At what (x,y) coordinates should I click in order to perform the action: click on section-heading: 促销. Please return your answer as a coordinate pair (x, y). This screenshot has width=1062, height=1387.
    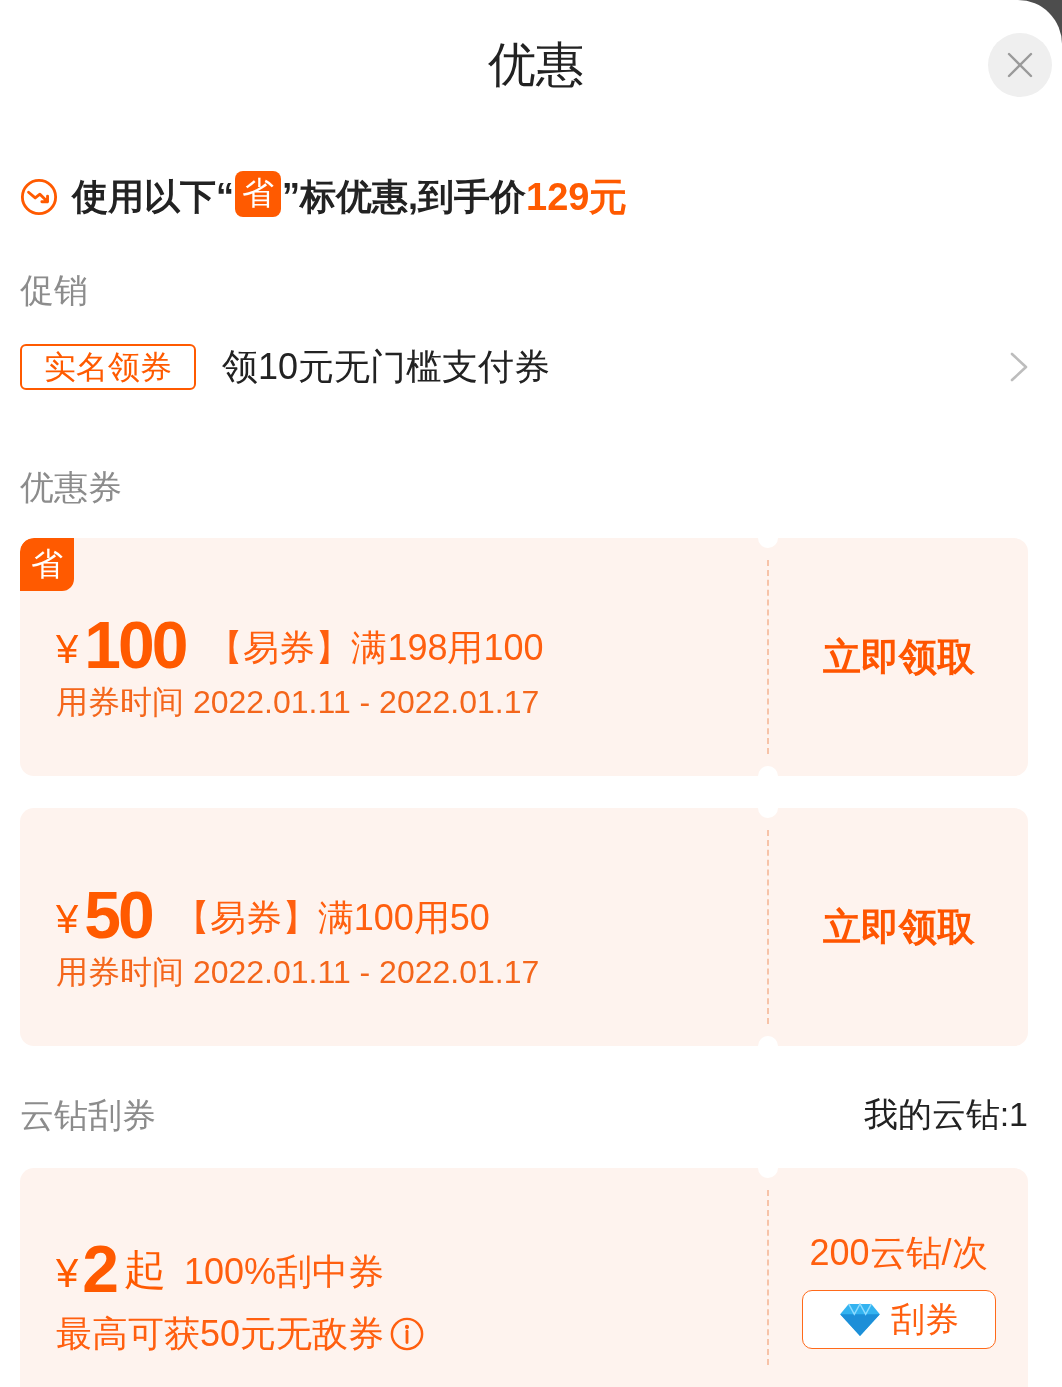
    Looking at the image, I should click on (54, 290).